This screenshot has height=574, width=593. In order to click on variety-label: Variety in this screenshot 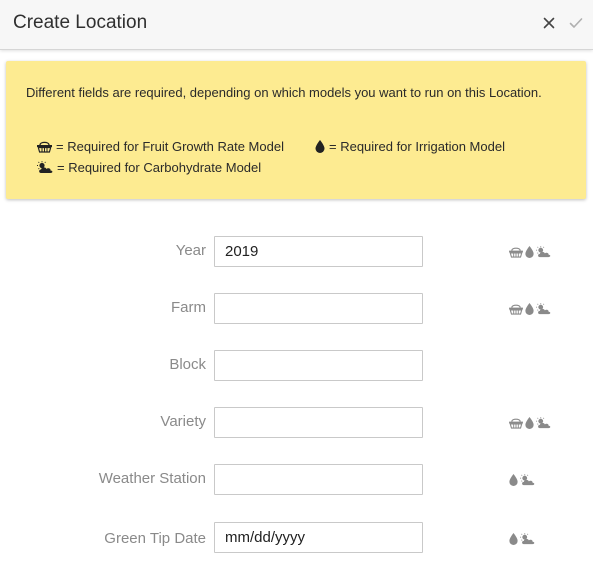, I will do `click(183, 421)`.